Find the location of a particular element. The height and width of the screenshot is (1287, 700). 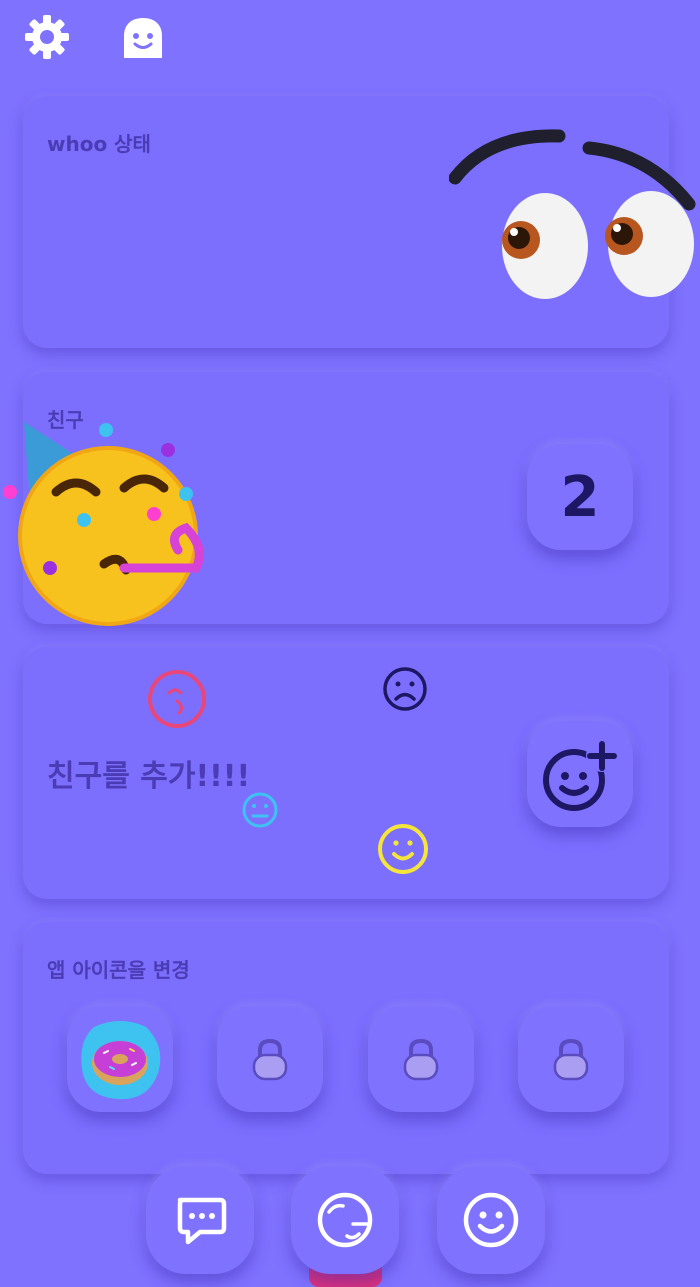

add-friend-button is located at coordinates (580, 774).